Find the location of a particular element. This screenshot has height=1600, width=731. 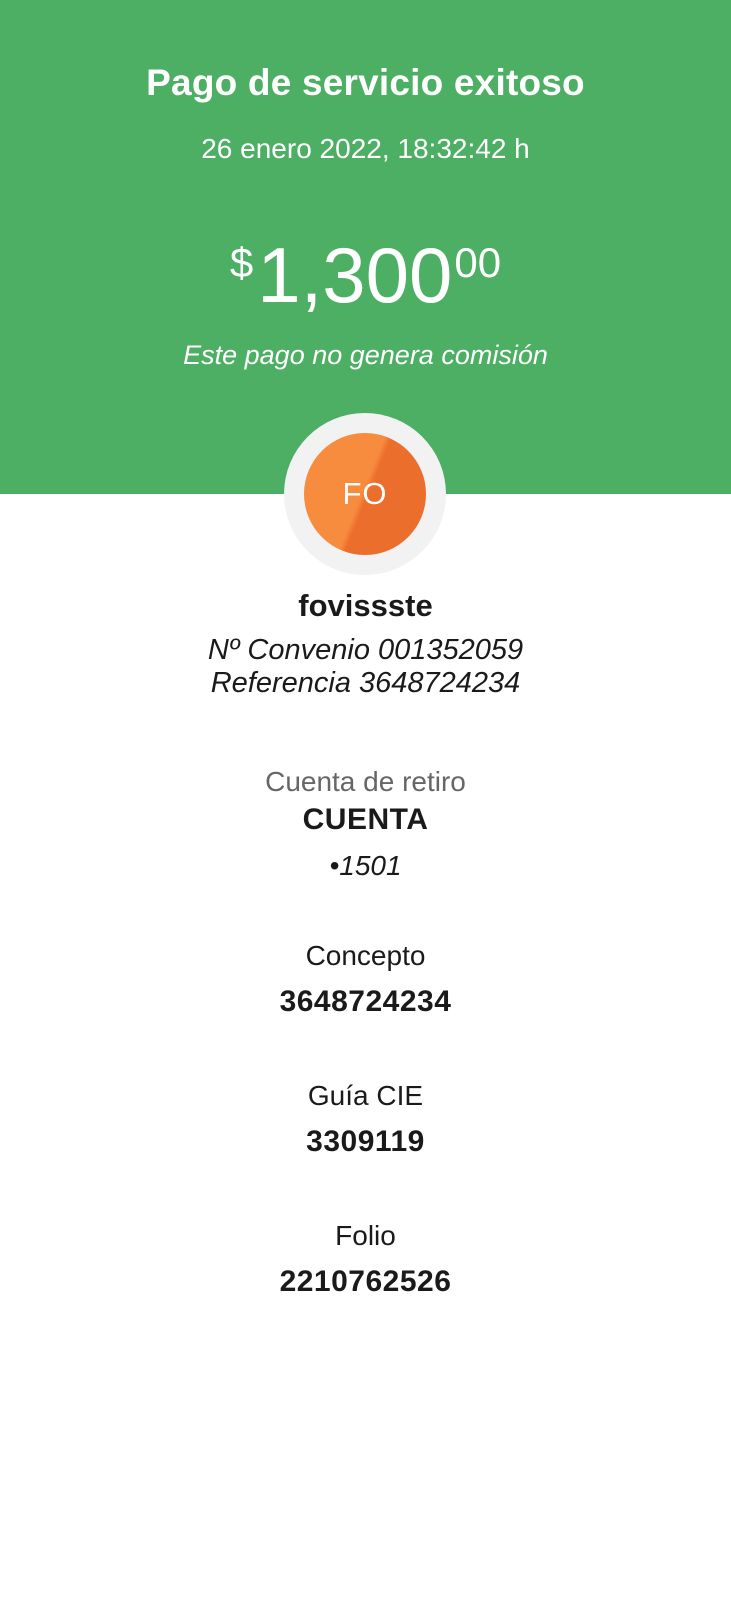

cie-guide-label: Guía CIE is located at coordinates (365, 1095).